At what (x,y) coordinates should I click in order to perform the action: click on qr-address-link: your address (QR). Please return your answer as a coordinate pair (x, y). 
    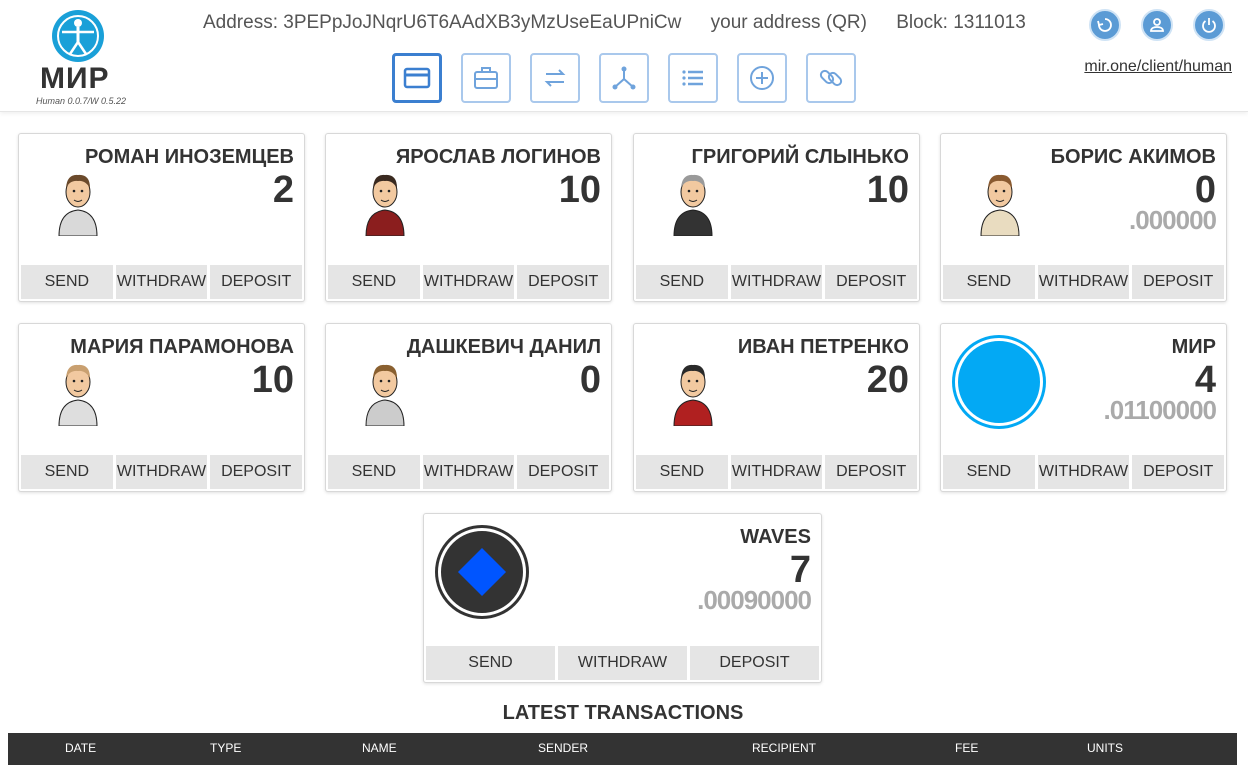
    Looking at the image, I should click on (789, 22).